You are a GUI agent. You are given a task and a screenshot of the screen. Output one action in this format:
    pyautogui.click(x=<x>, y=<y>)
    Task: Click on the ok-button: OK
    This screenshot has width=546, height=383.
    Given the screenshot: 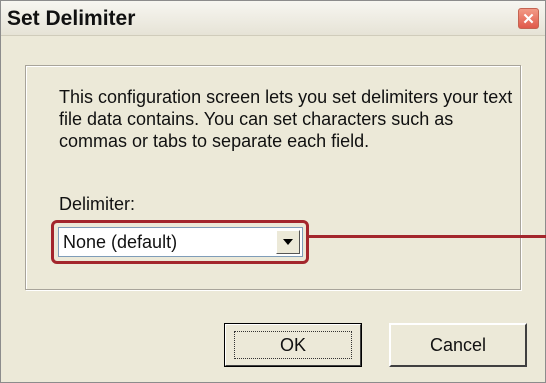 What is the action you would take?
    pyautogui.click(x=293, y=345)
    